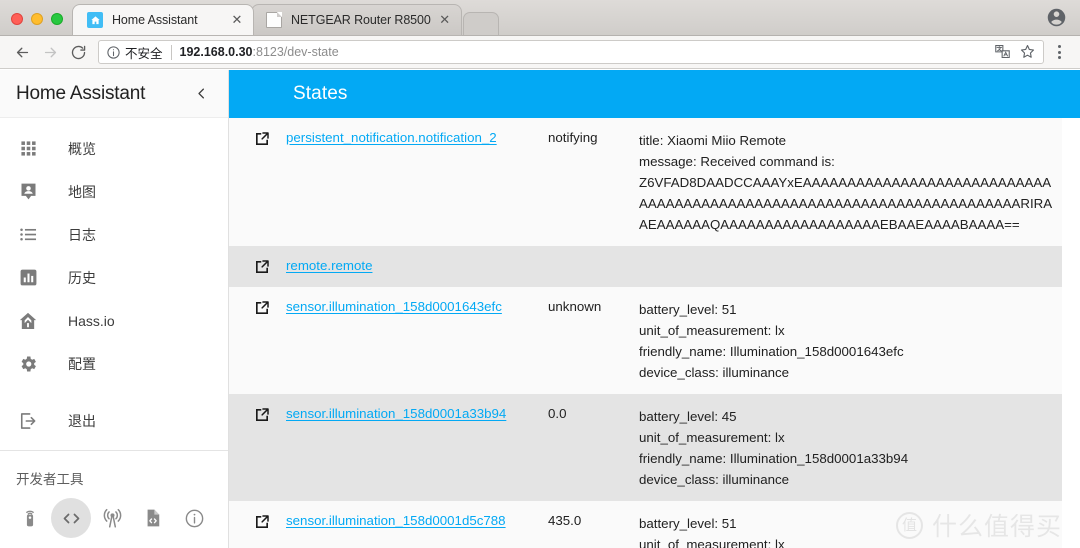 The width and height of the screenshot is (1080, 548). Describe the element at coordinates (78, 52) in the screenshot. I see `reload-button` at that location.